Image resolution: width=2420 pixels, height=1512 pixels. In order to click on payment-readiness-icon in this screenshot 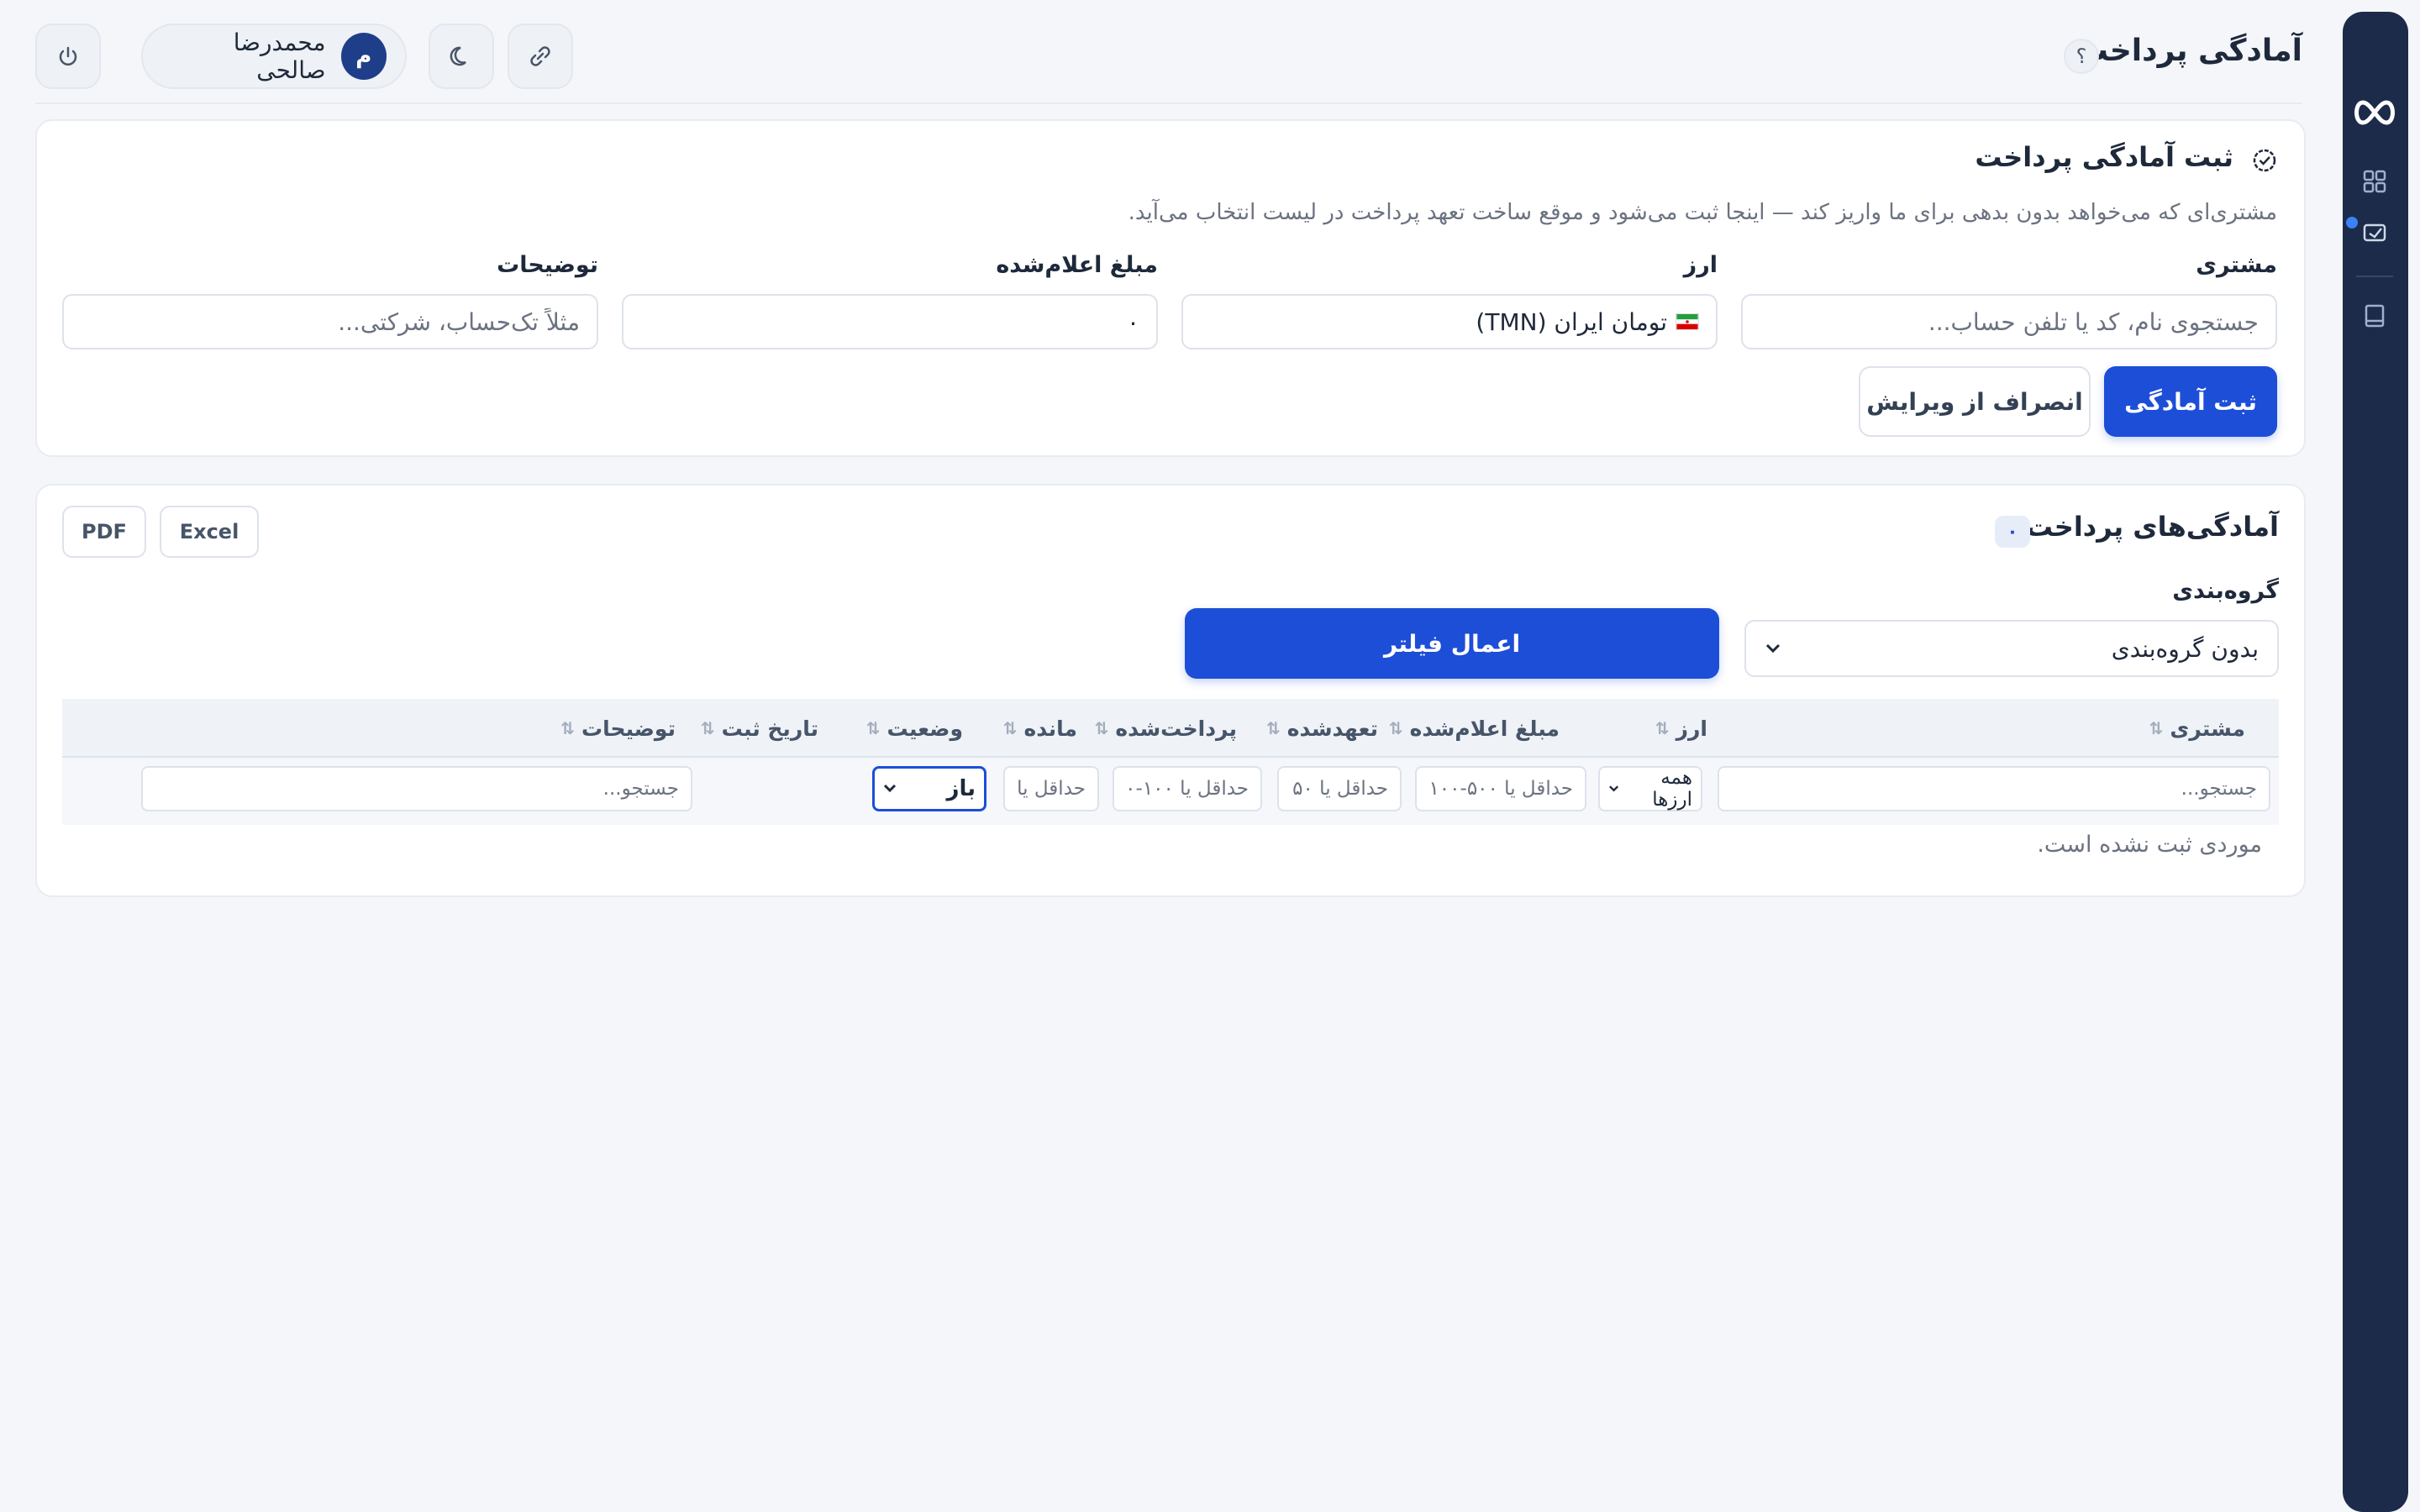, I will do `click(2375, 232)`.